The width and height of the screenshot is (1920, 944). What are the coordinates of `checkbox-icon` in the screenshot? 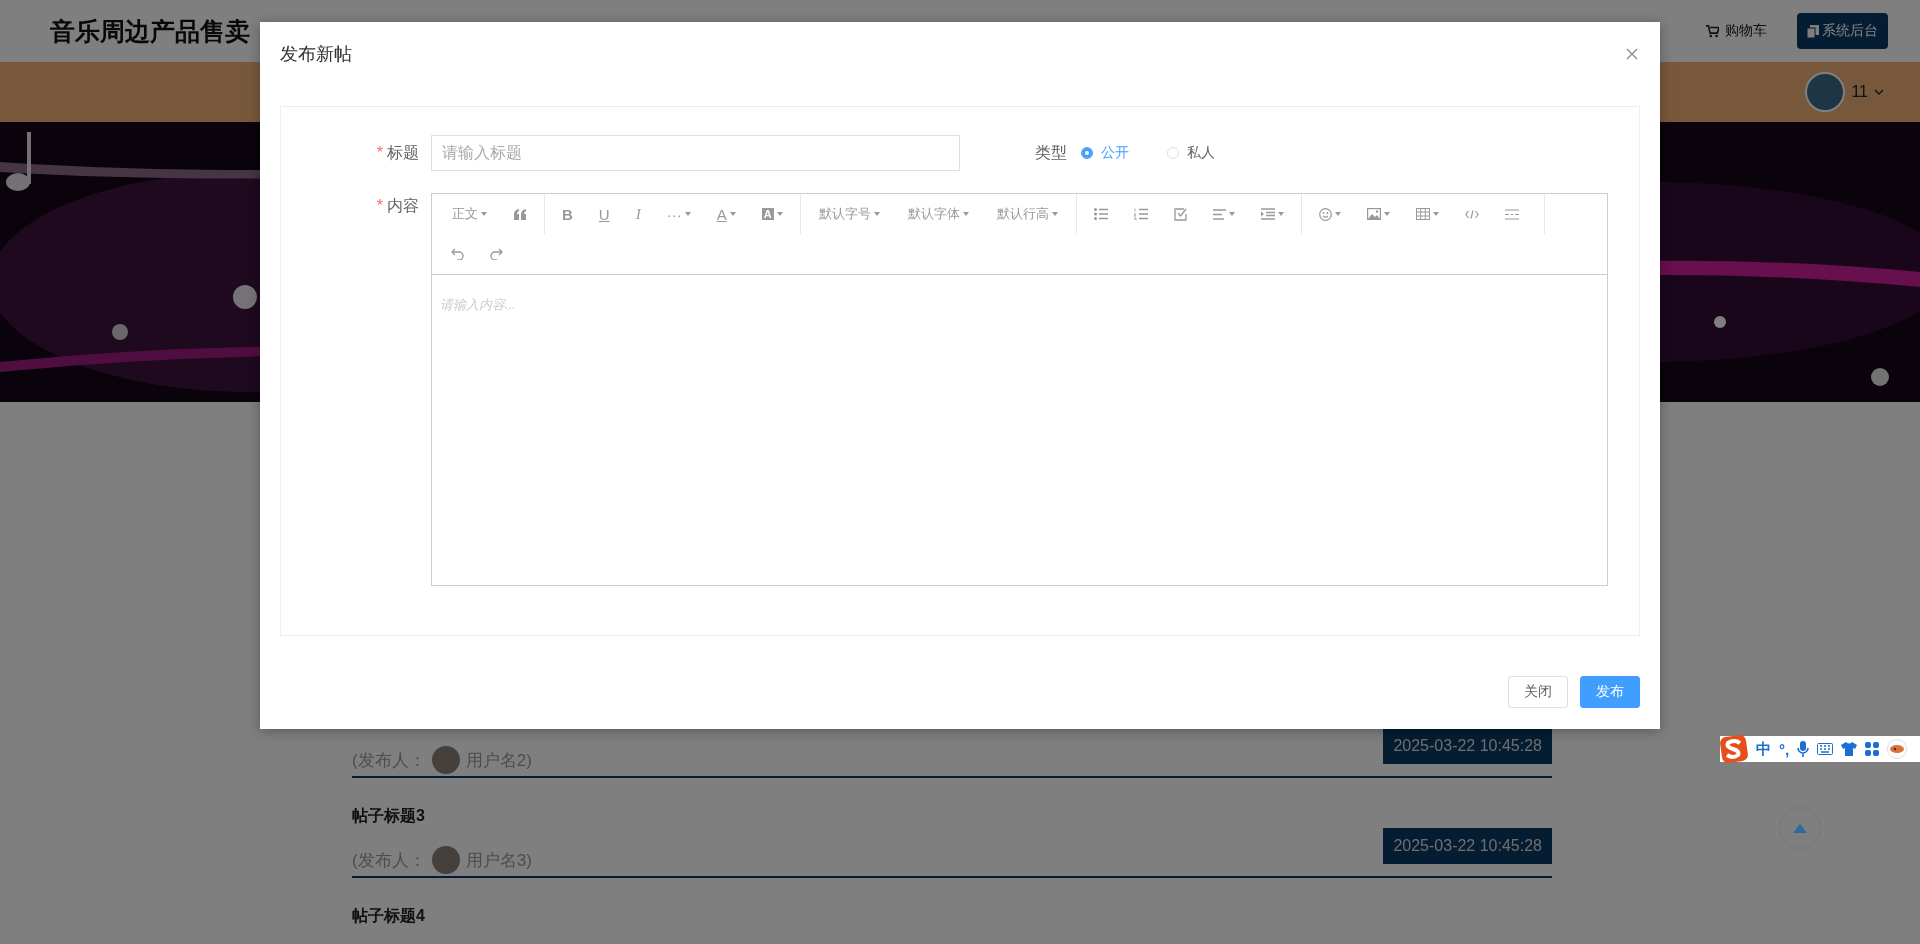 It's located at (1180, 214).